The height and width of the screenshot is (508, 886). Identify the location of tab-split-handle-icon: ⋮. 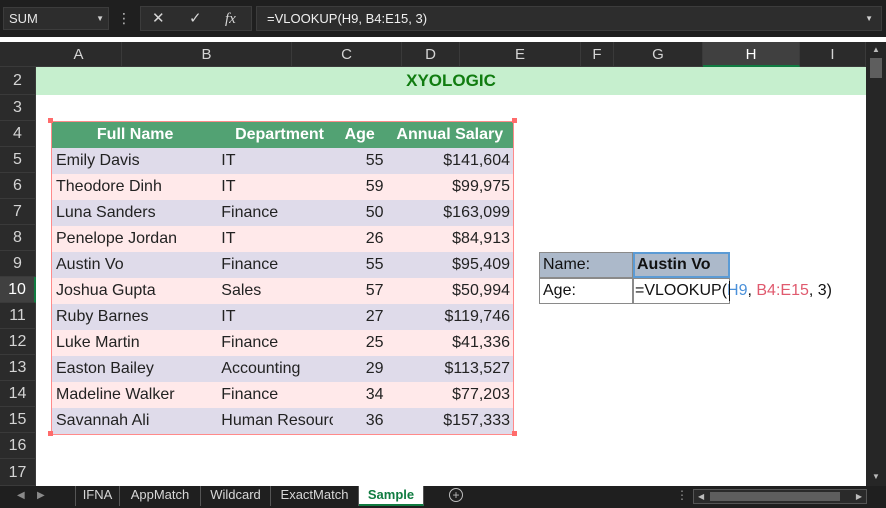
(682, 495).